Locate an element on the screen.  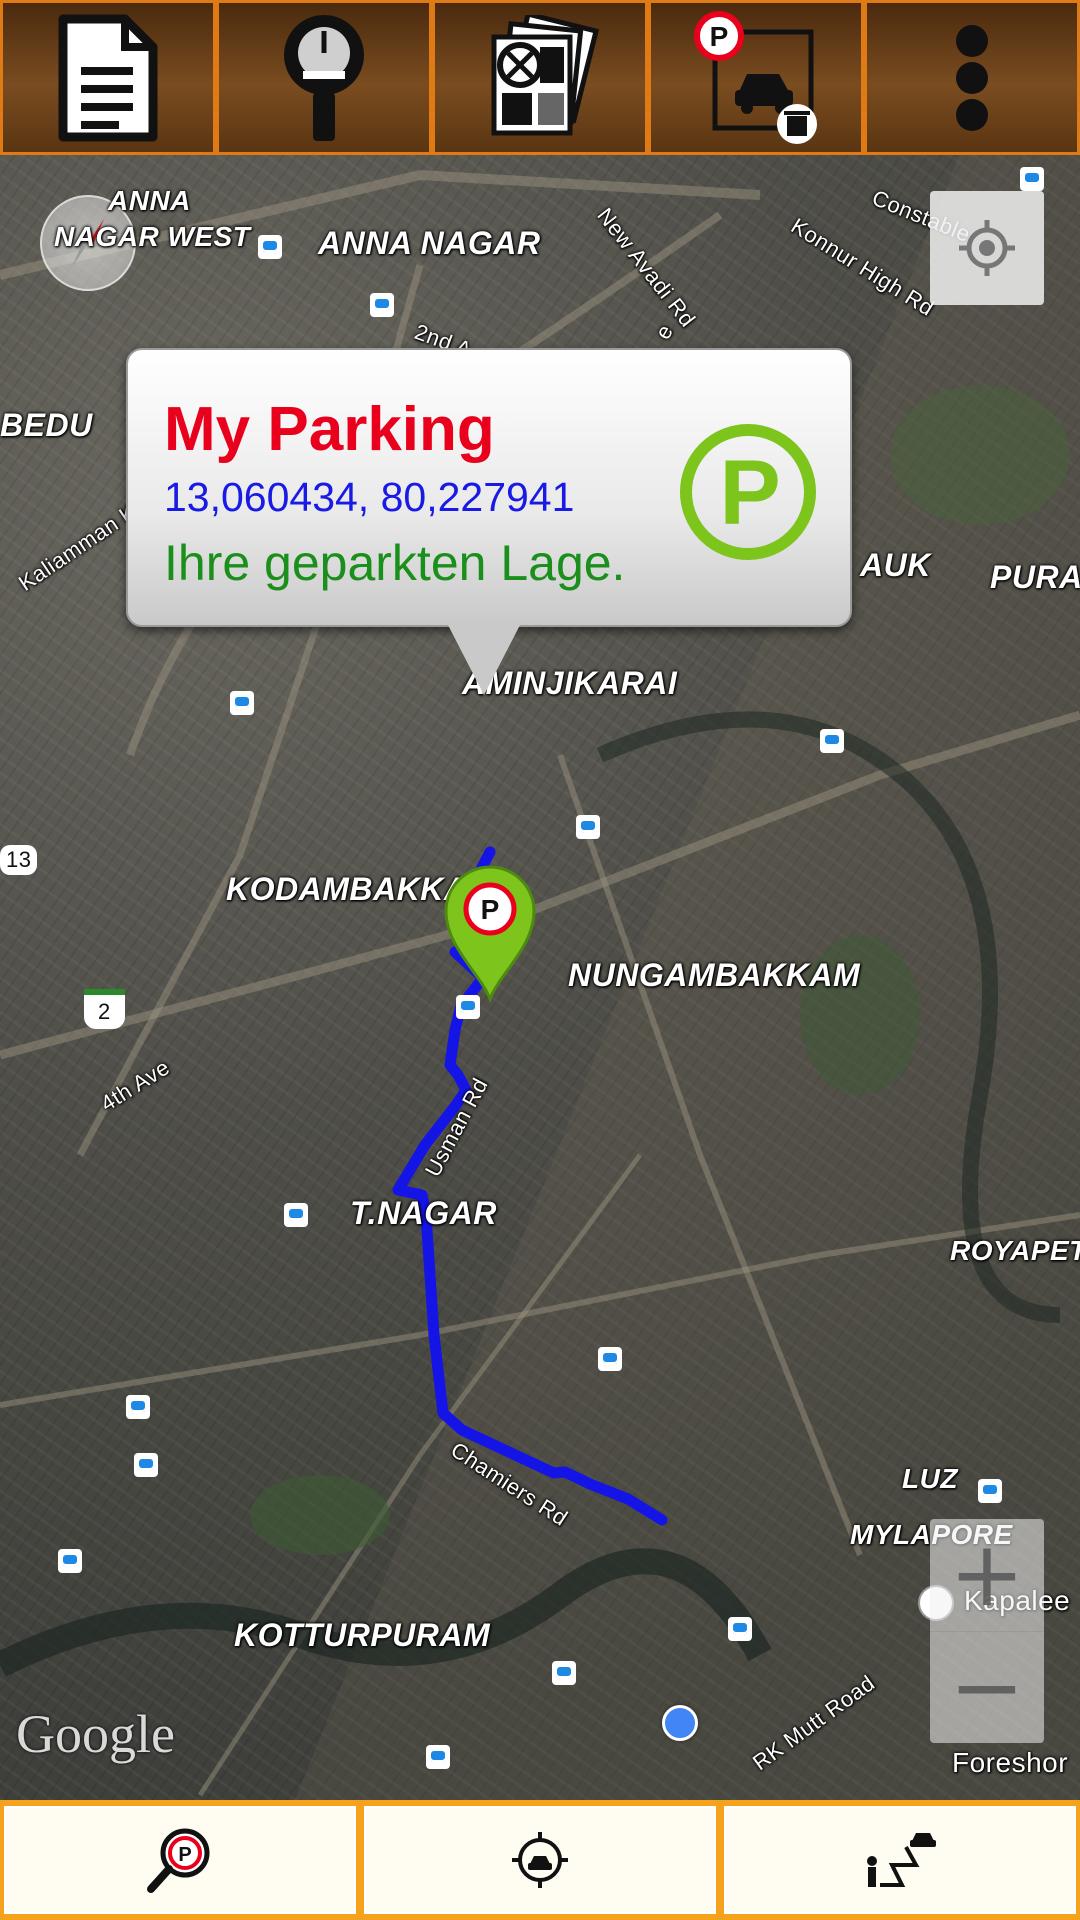
map-label-foreshore: Foreshor is located at coordinates (1010, 1762).